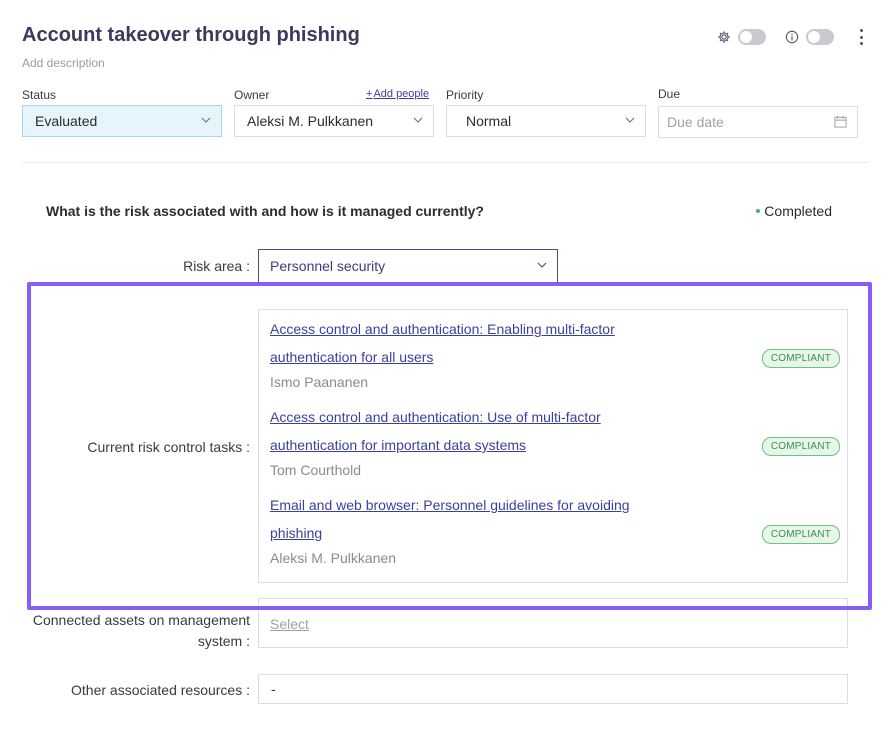 This screenshot has height=737, width=890. What do you see at coordinates (546, 121) in the screenshot?
I see `priority-select: Normal` at bounding box center [546, 121].